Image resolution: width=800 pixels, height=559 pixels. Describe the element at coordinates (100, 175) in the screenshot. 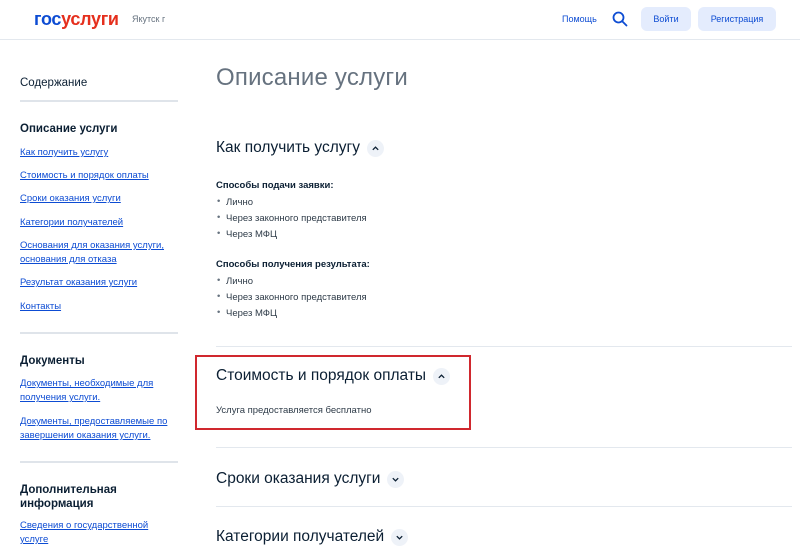

I see `sidebar-link-cost: Стоимость и порядок оплаты` at that location.